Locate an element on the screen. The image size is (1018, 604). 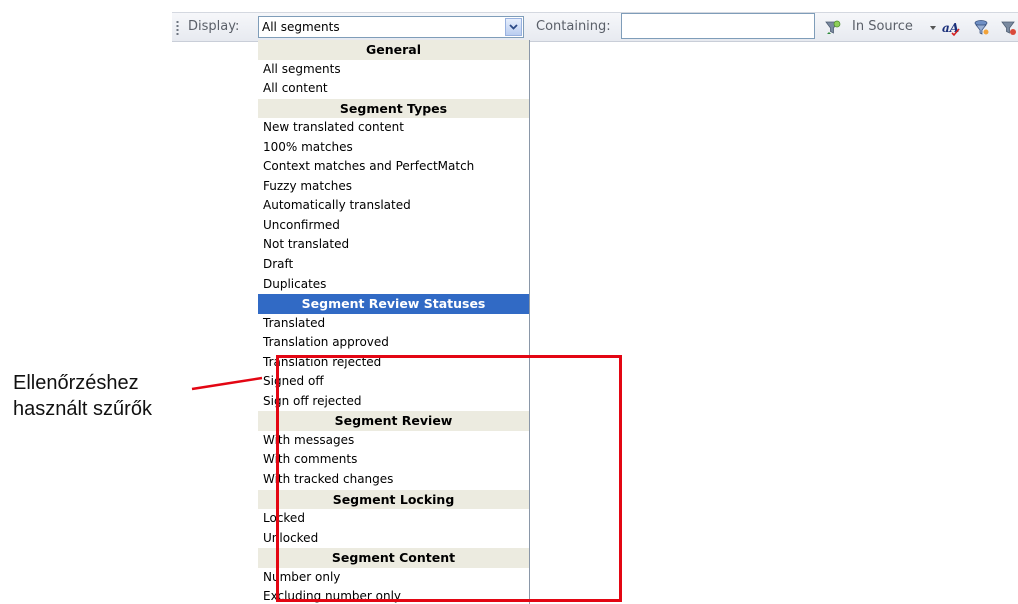
annotation-line-1: Ellenőrzéshez is located at coordinates (76, 383).